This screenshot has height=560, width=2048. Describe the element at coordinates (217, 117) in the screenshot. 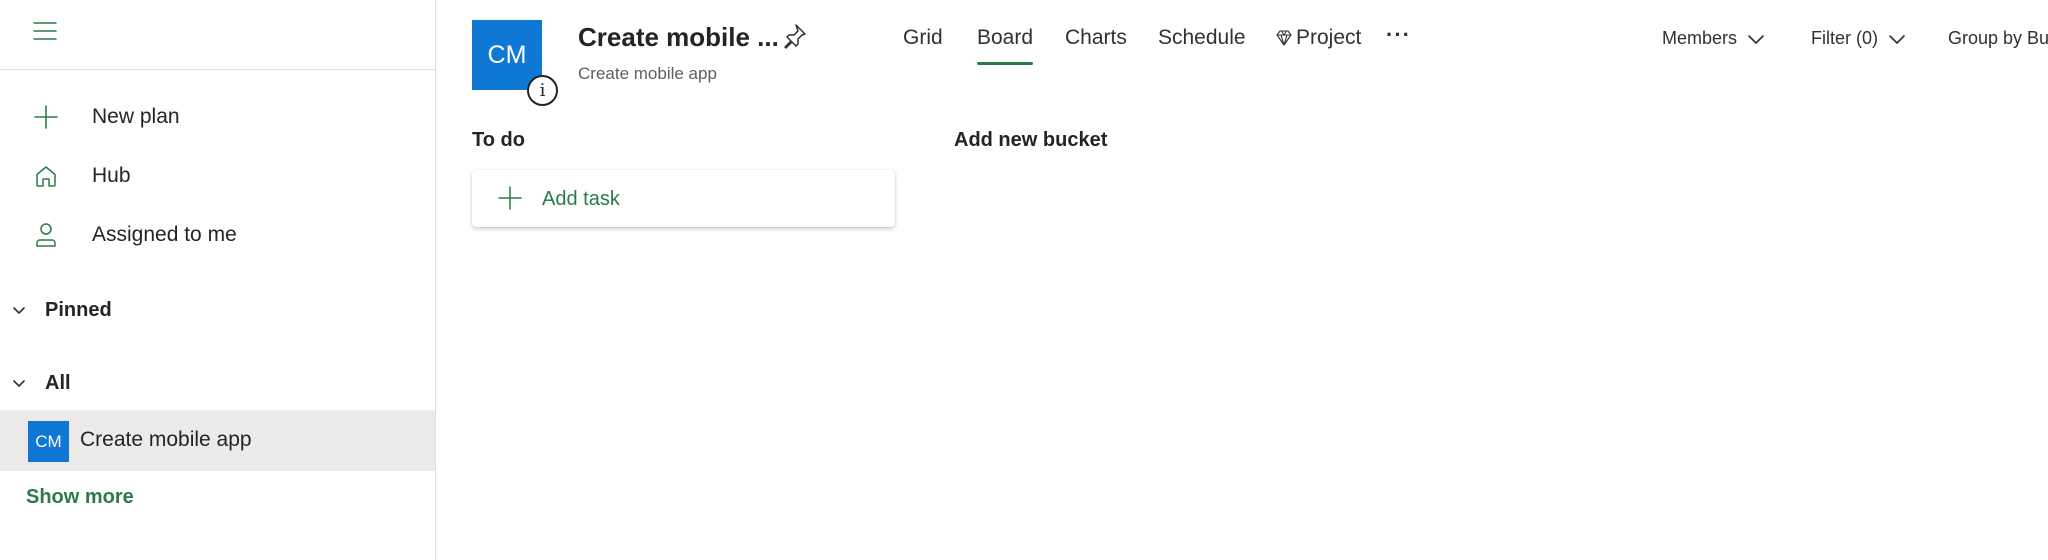

I see `sidebar-item-new-plan: New plan` at that location.